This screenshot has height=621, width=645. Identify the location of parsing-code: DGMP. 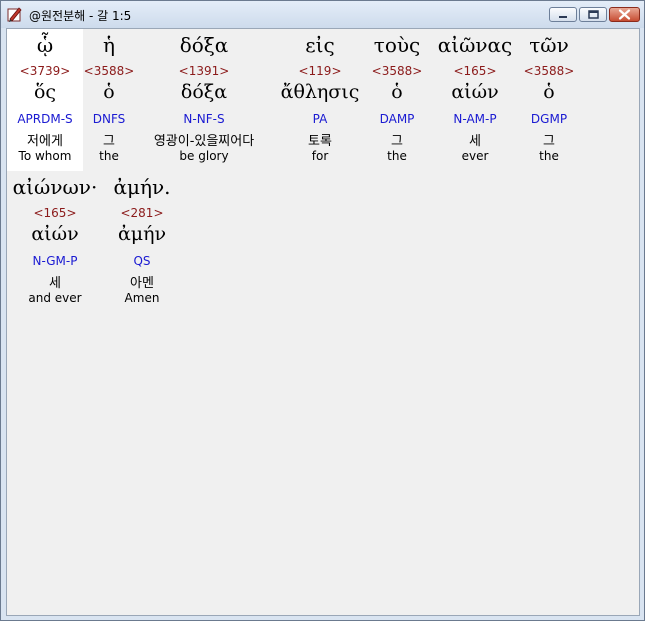
(549, 119).